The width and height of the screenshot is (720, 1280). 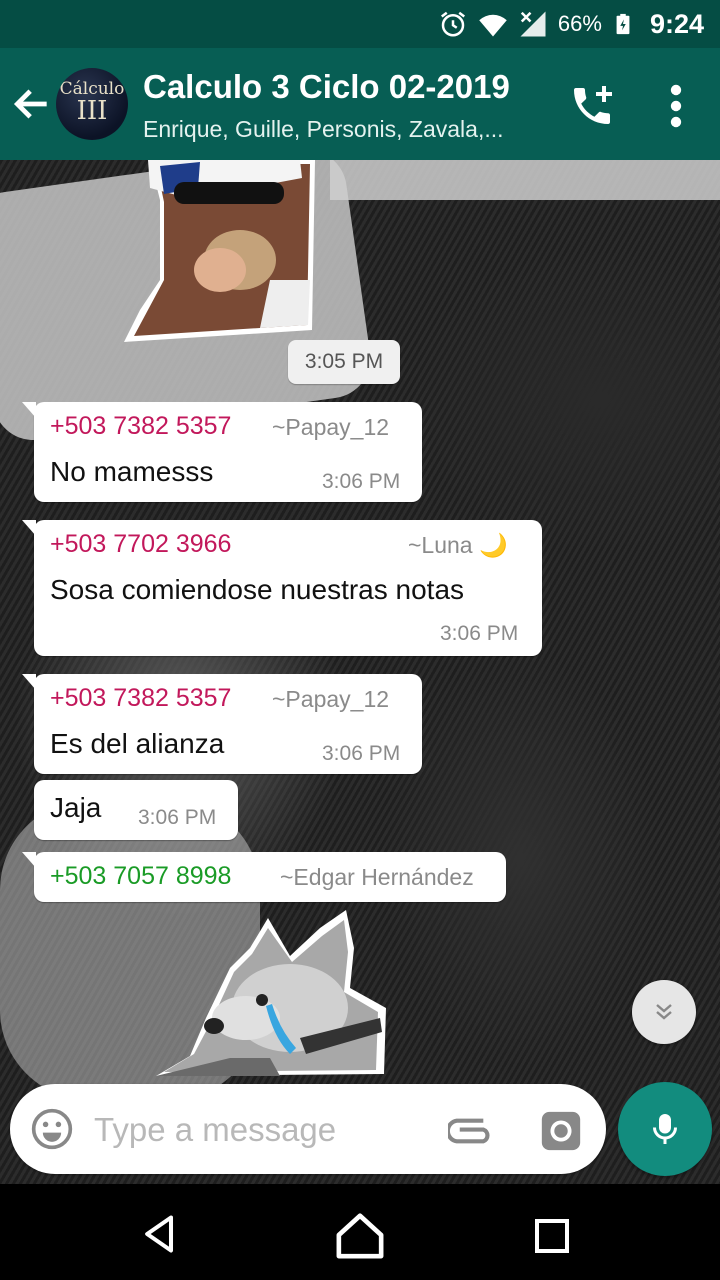 I want to click on voice-record-button, so click(x=665, y=1129).